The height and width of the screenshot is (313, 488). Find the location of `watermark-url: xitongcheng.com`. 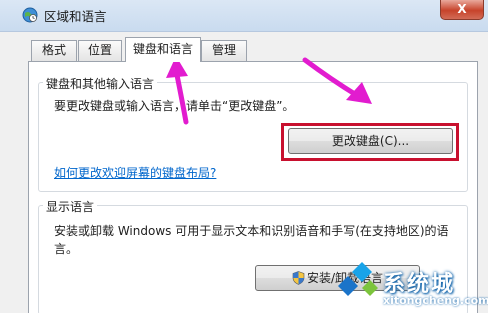

watermark-url: xitongcheng.com is located at coordinates (435, 300).